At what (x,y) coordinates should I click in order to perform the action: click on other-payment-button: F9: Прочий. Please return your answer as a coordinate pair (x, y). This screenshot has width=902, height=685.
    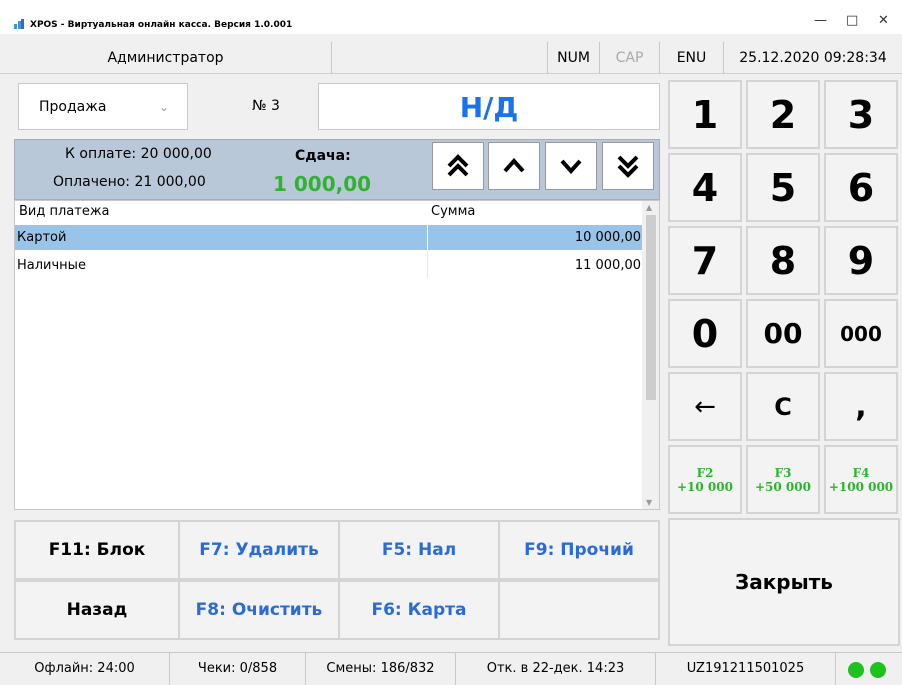
    Looking at the image, I should click on (579, 550).